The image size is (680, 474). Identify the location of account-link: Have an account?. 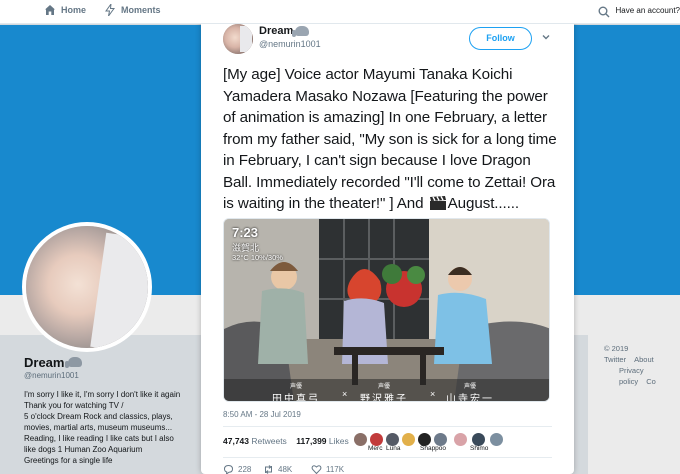
(648, 10).